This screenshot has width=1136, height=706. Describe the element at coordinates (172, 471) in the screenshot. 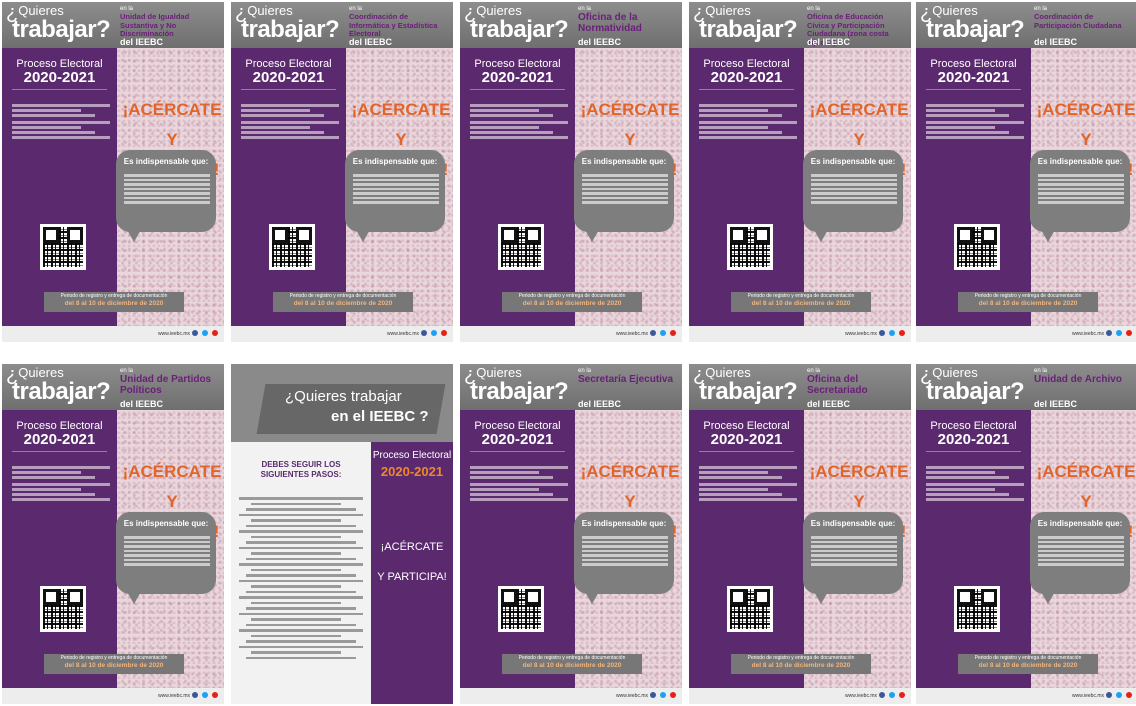

I see `acercate-text: ¡ACÉRCATE` at that location.